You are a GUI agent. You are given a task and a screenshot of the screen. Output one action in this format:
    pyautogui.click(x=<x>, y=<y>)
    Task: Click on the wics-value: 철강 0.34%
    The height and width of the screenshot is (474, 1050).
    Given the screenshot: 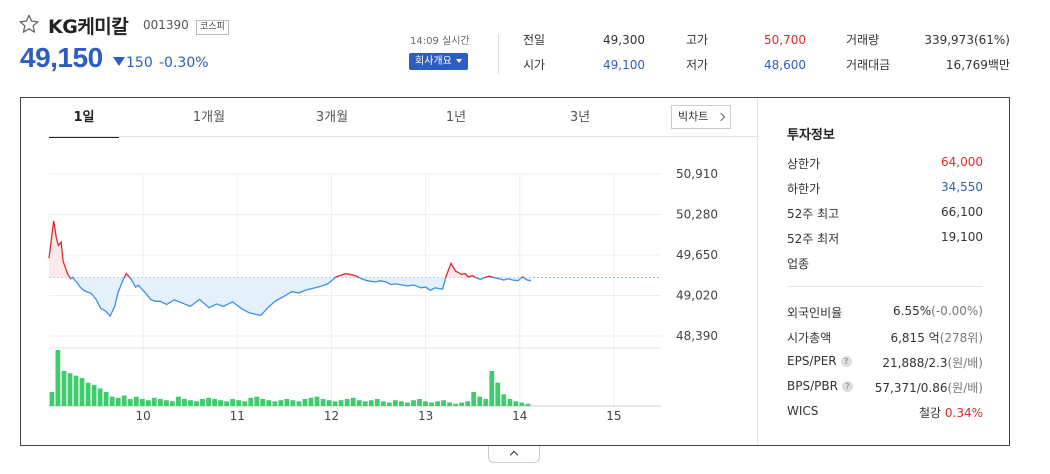 What is the action you would take?
    pyautogui.click(x=951, y=412)
    